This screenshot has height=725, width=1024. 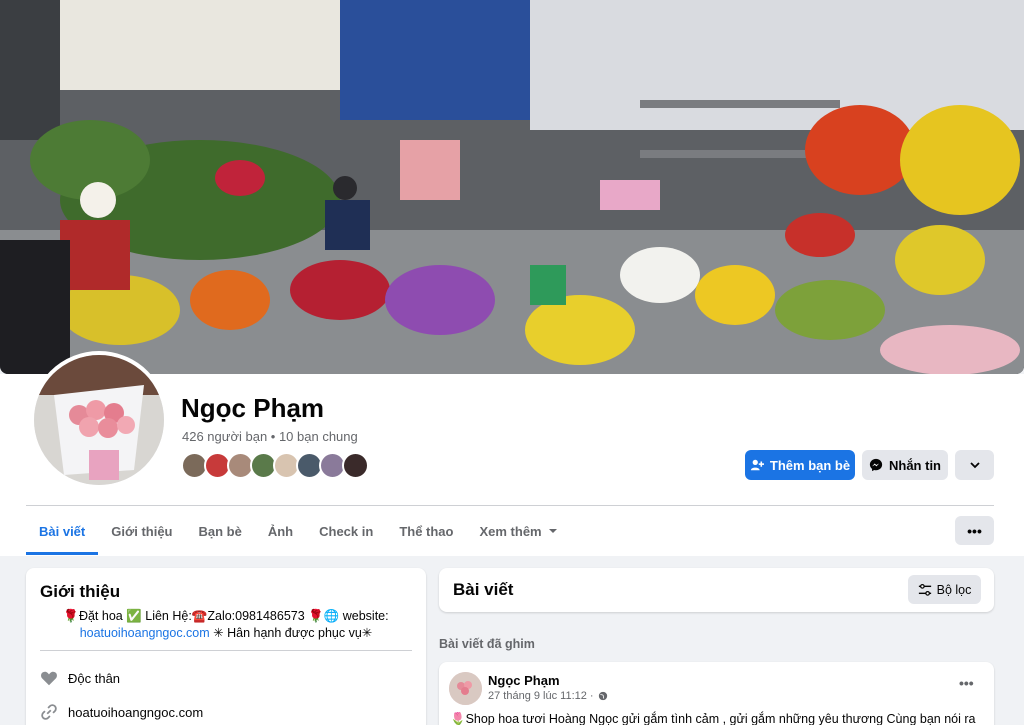 I want to click on tabs-more-button: •••, so click(x=974, y=530).